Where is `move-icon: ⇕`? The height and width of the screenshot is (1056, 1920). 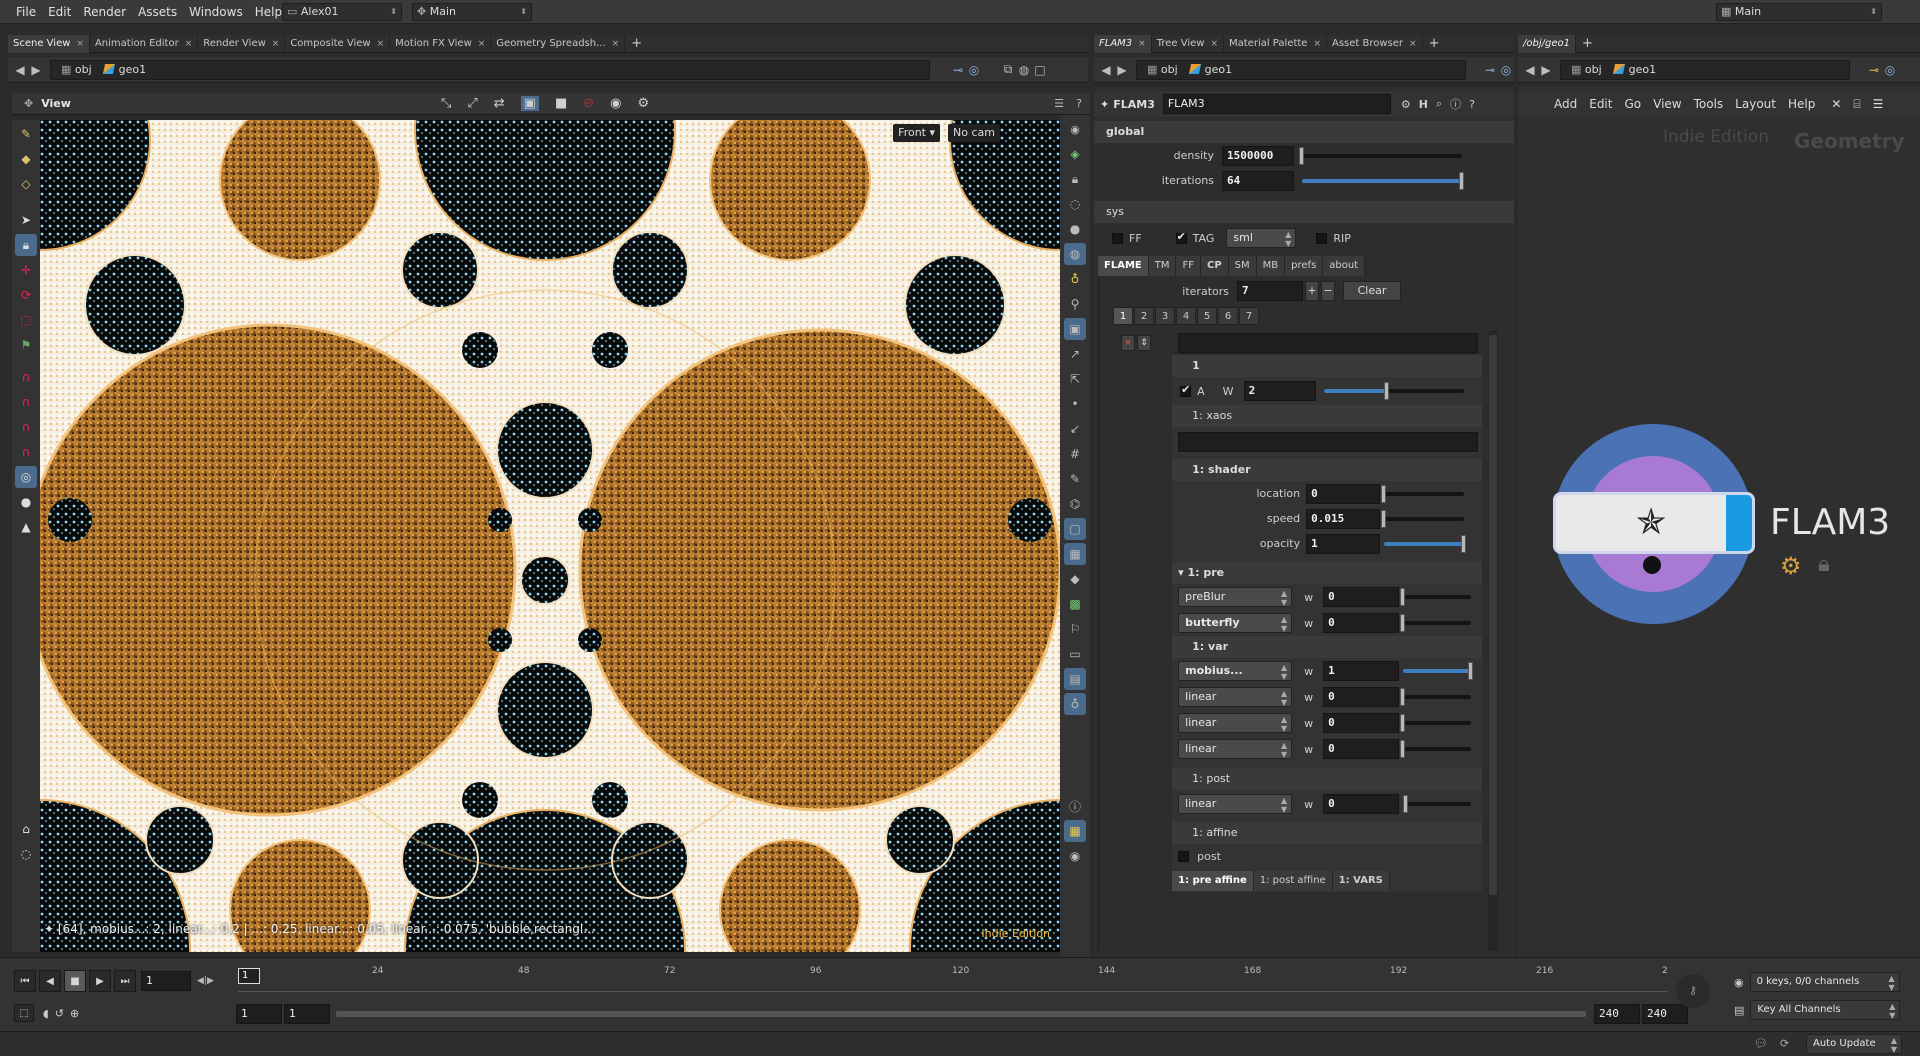
move-icon: ⇕ is located at coordinates (1144, 343).